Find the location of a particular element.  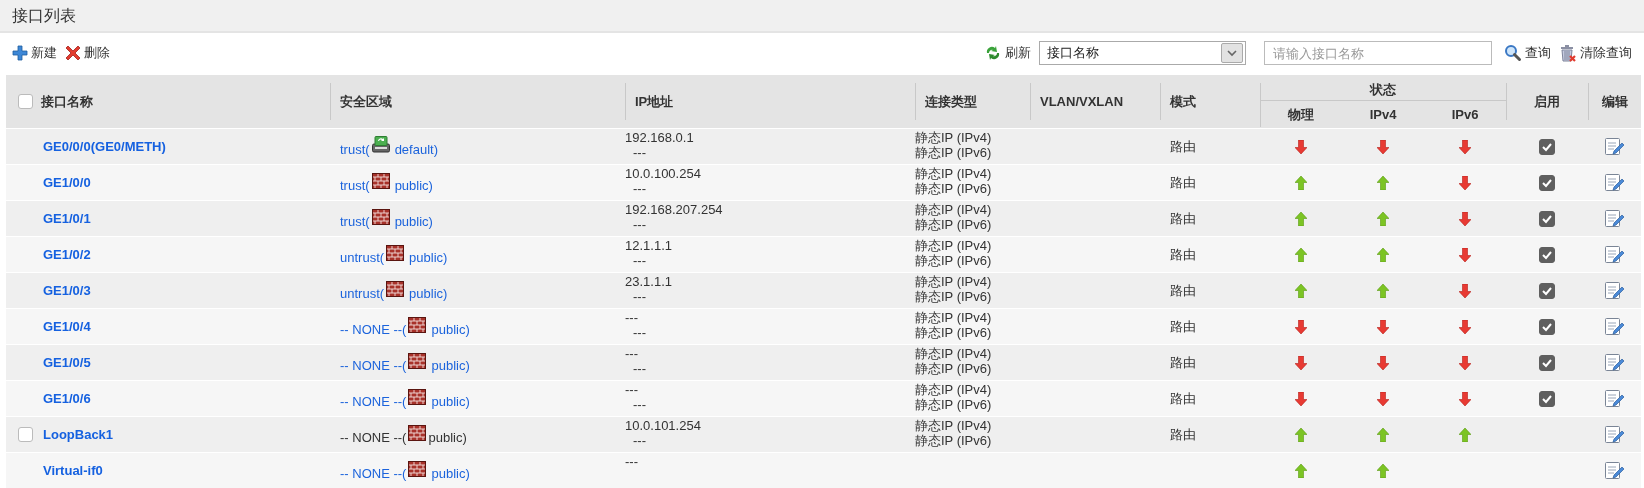

interface-name-link: GE1/0/2 is located at coordinates (67, 254).